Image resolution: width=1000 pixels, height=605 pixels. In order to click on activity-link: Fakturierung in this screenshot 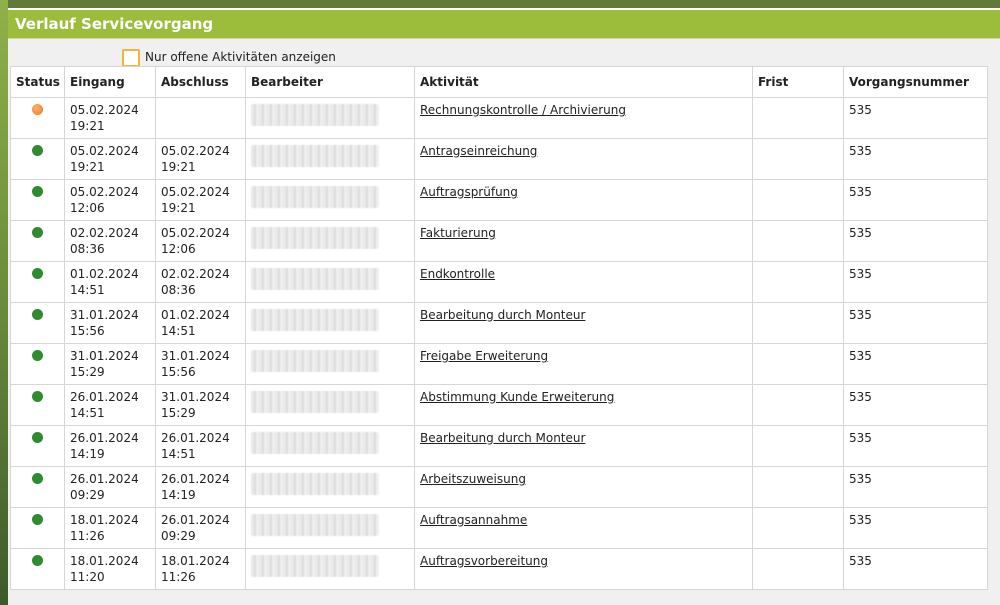, I will do `click(458, 233)`.